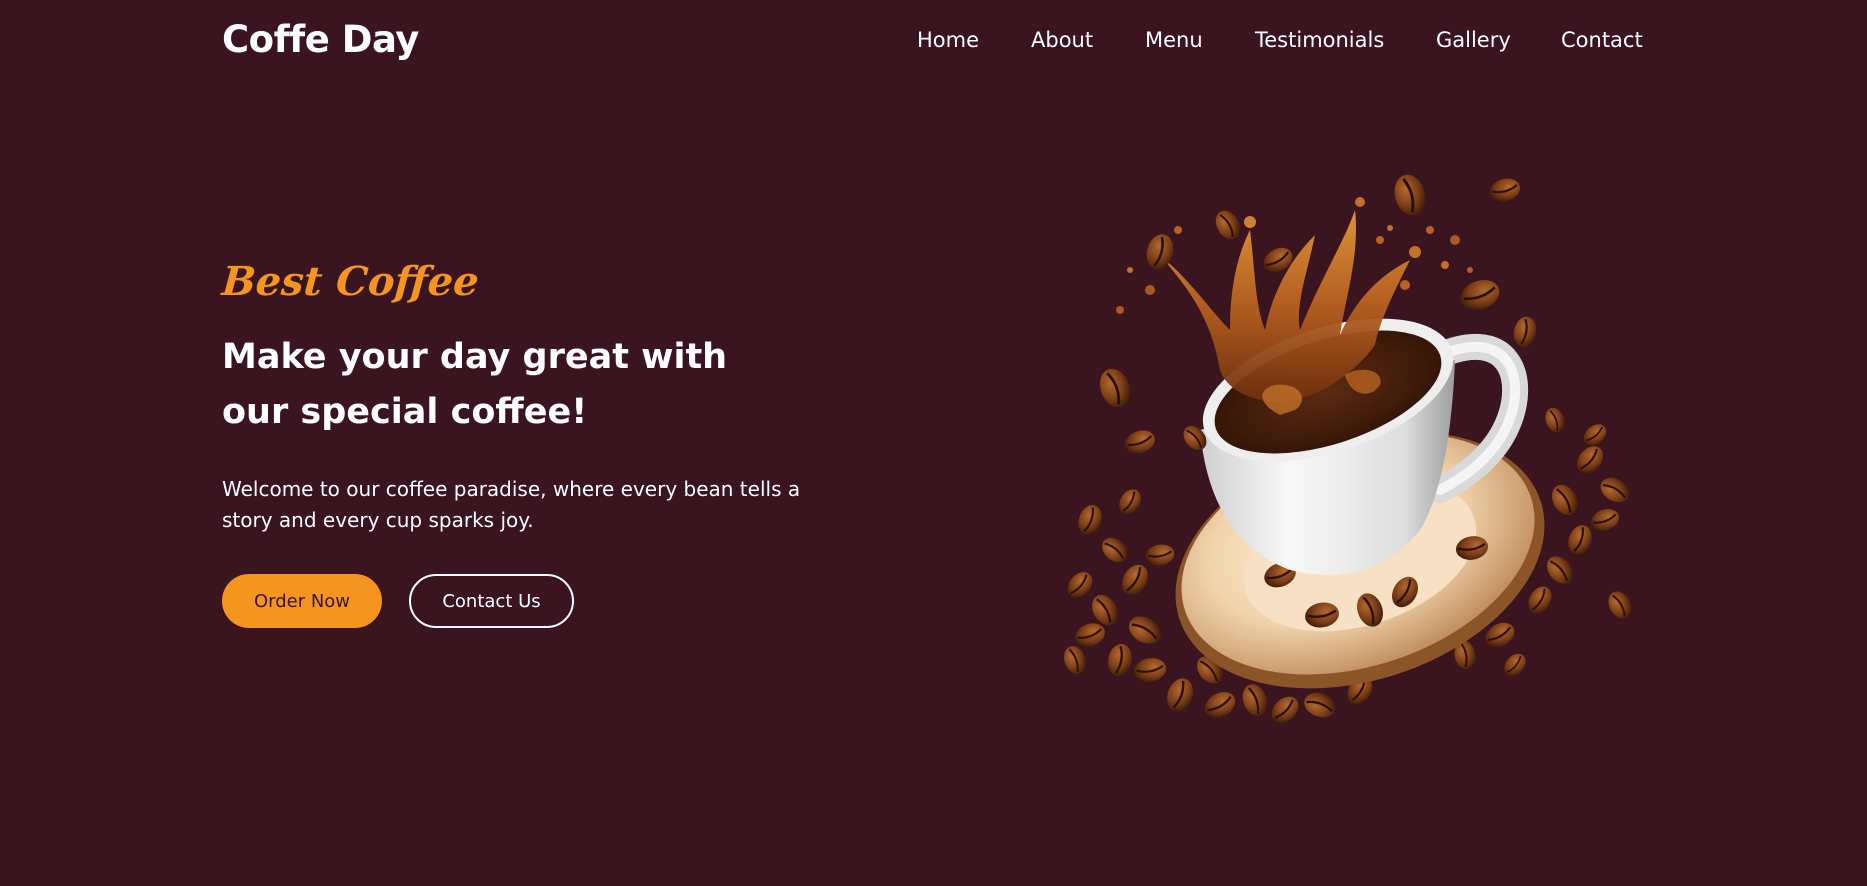  What do you see at coordinates (1174, 40) in the screenshot?
I see `nav-menu: Menu` at bounding box center [1174, 40].